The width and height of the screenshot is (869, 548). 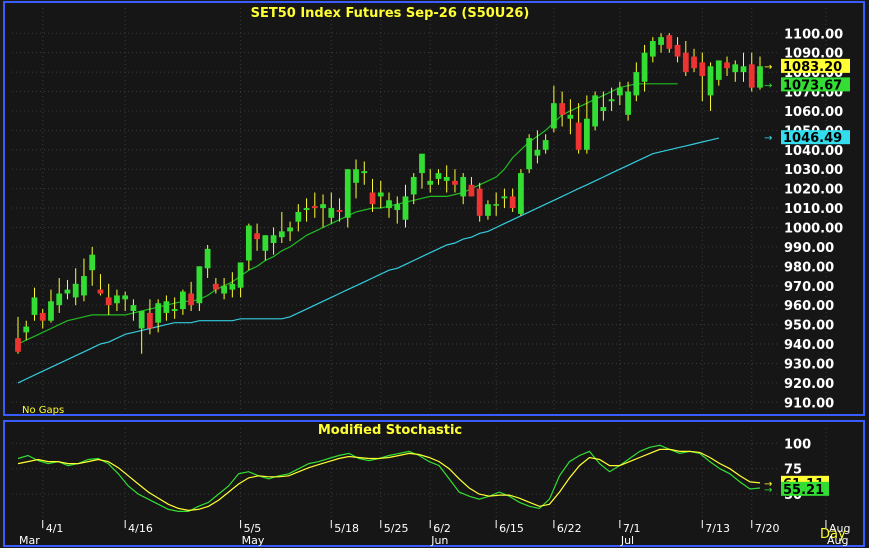 What do you see at coordinates (793, 470) in the screenshot?
I see `stochastic-tick-label: 75` at bounding box center [793, 470].